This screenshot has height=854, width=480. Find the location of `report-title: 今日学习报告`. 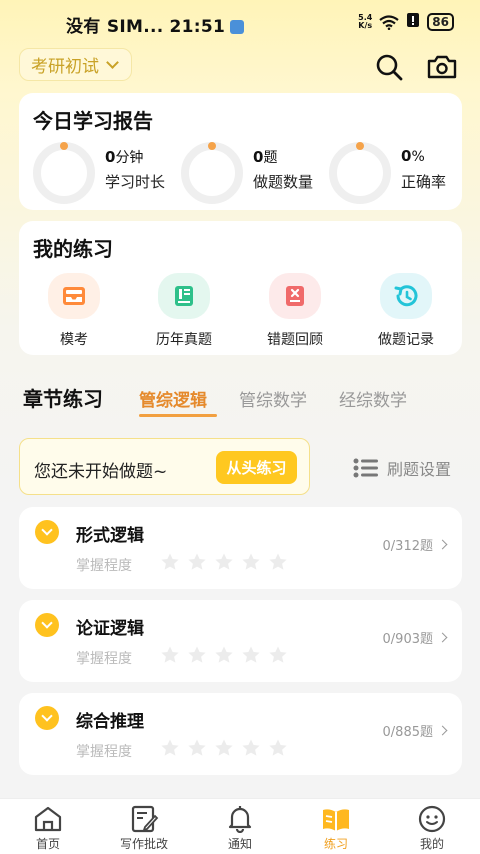

report-title: 今日学习报告 is located at coordinates (93, 121).